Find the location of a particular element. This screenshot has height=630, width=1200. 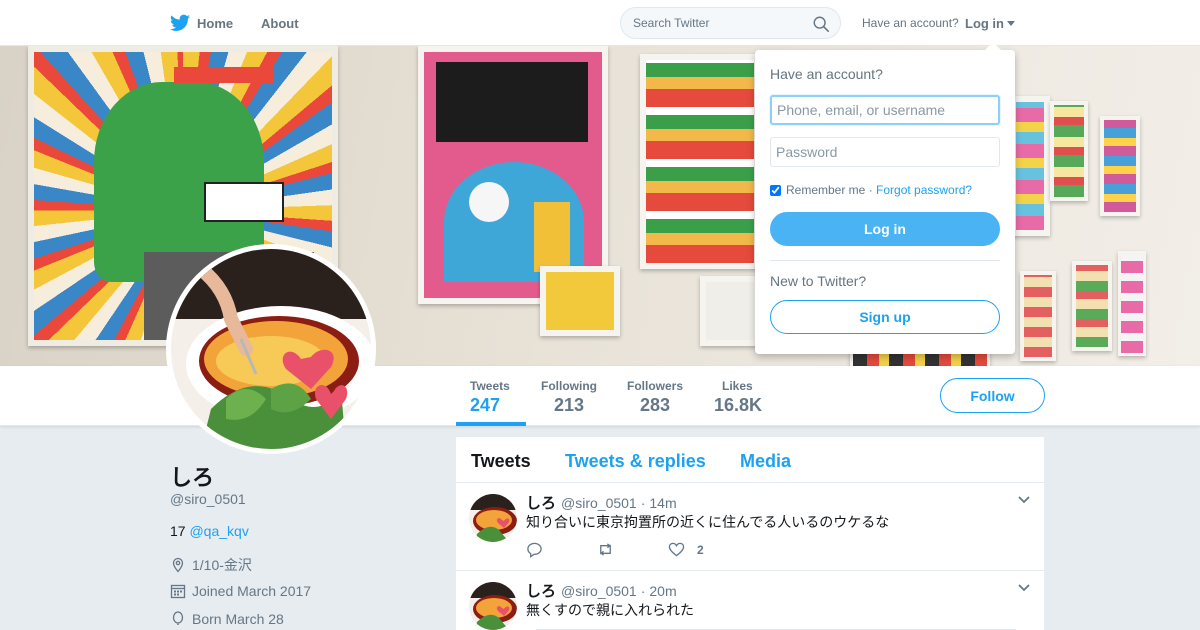

heart-icon is located at coordinates (676, 549).